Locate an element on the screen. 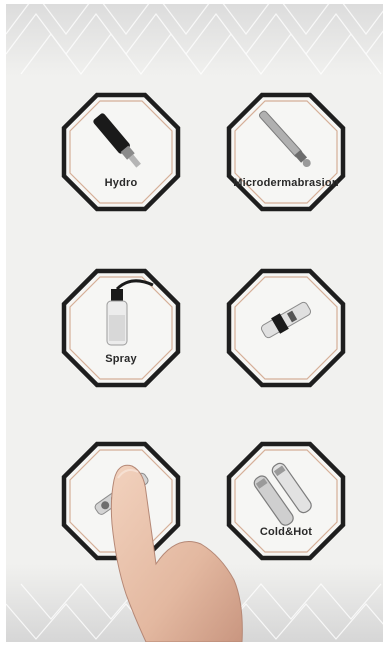 The height and width of the screenshot is (646, 389). microdermabrasion-wand-icon is located at coordinates (285, 139).